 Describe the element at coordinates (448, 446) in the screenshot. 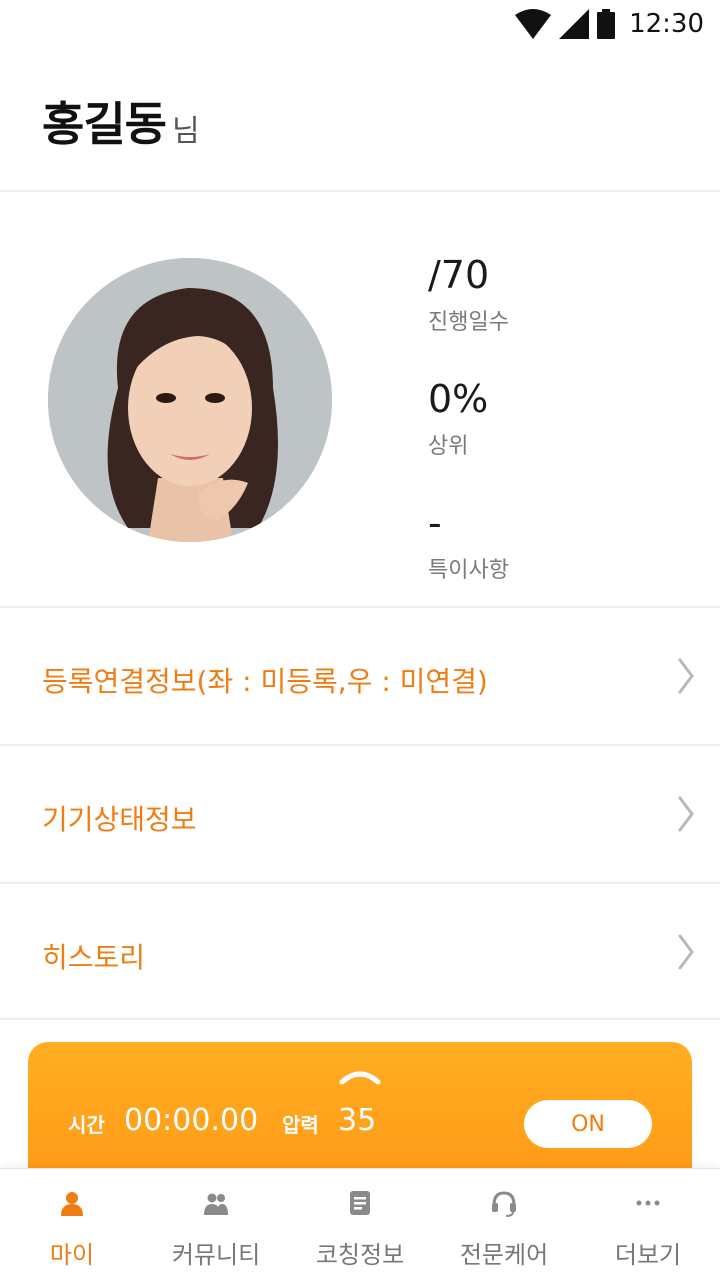

I see `stat-label: 상위` at that location.